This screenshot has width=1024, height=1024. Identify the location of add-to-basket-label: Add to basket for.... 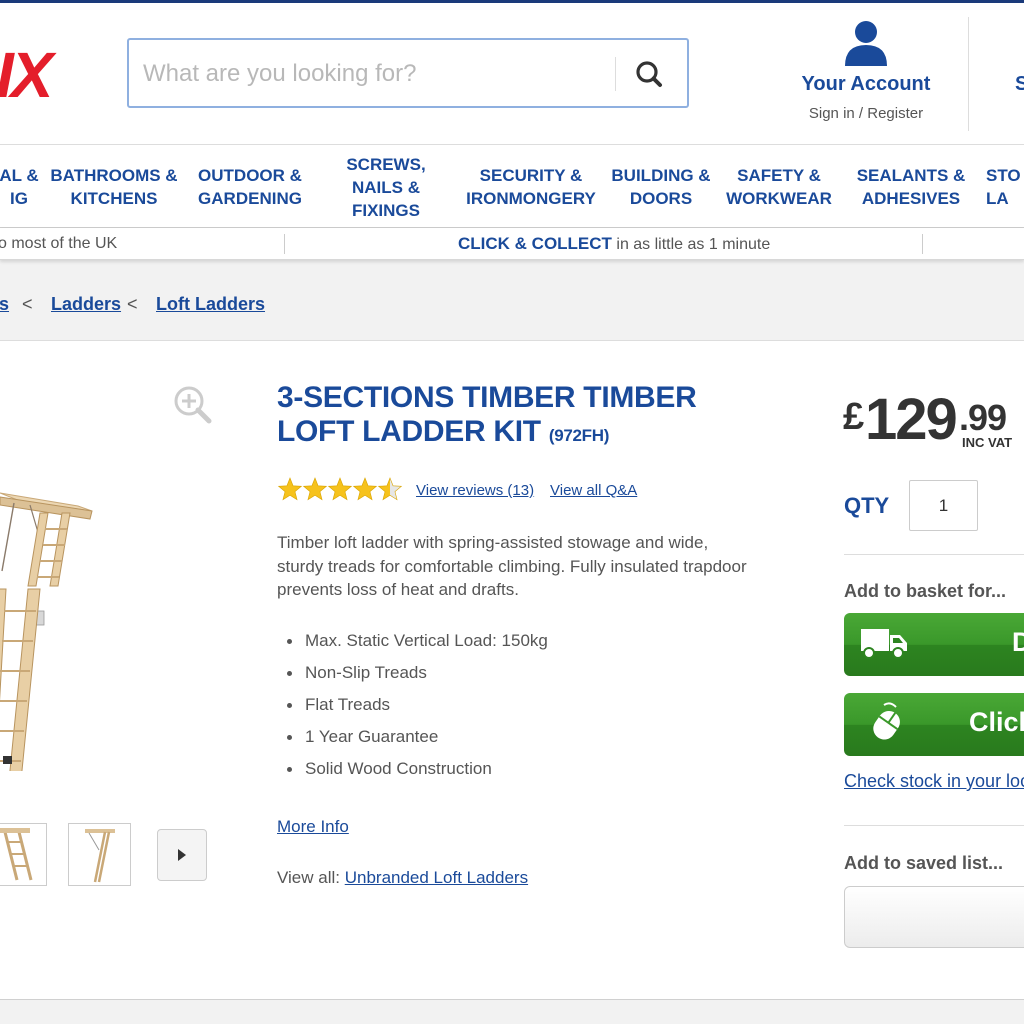
(925, 591).